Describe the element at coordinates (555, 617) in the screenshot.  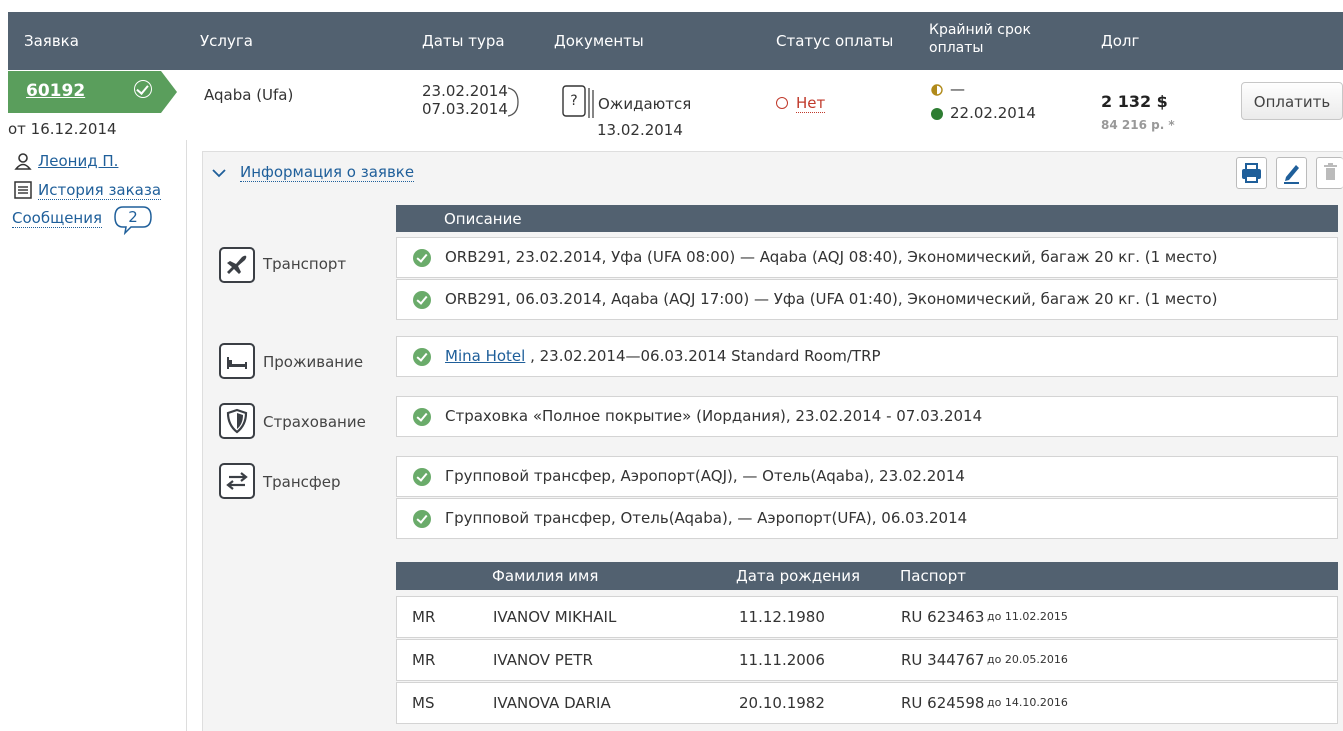
I see `tourist-name: IVANOV MIKHAIL` at that location.